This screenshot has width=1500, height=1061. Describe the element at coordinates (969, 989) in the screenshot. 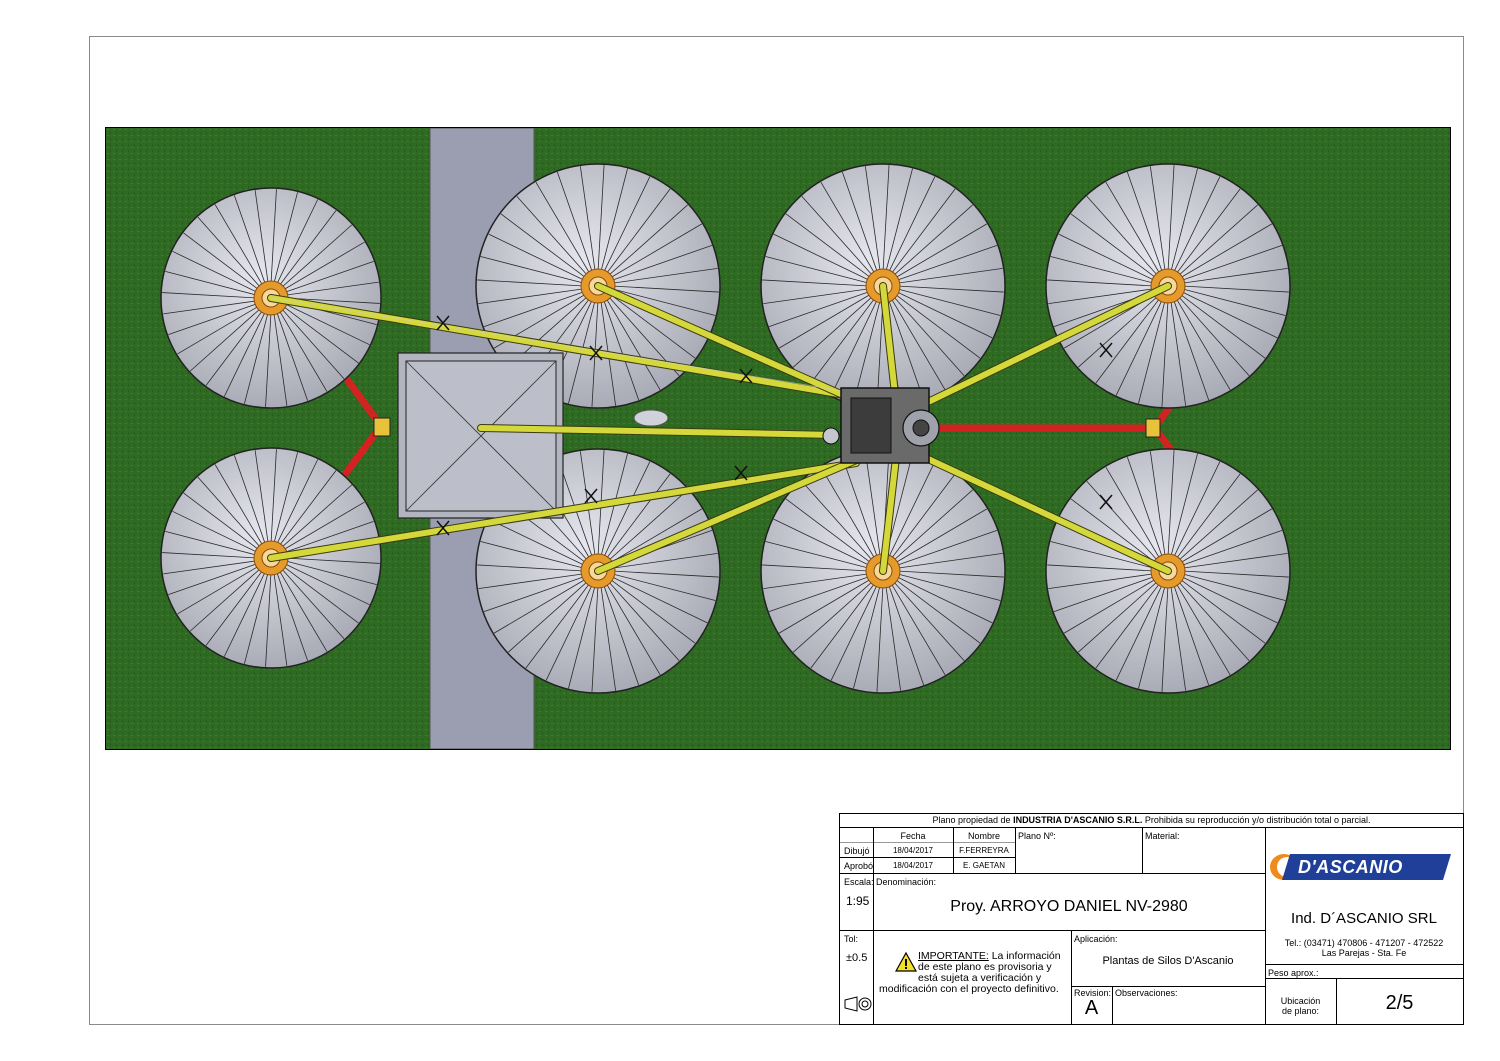

I see `important-line-4: modificación con el proyecto definitivo.` at that location.